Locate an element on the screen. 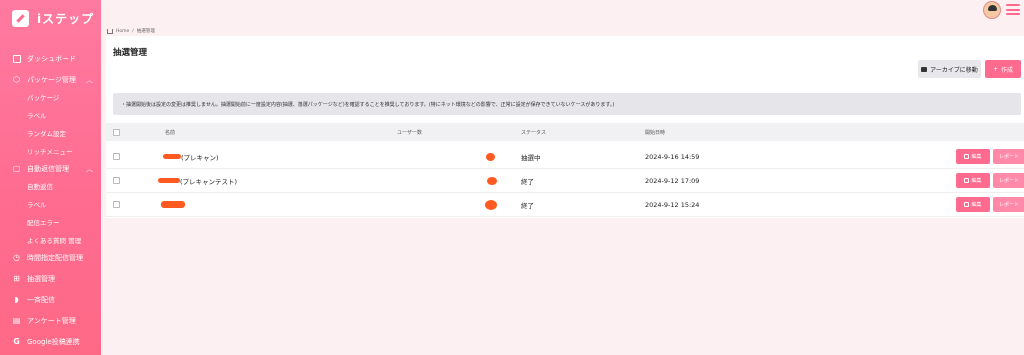  row-name: (プレキャンテスト) is located at coordinates (209, 181).